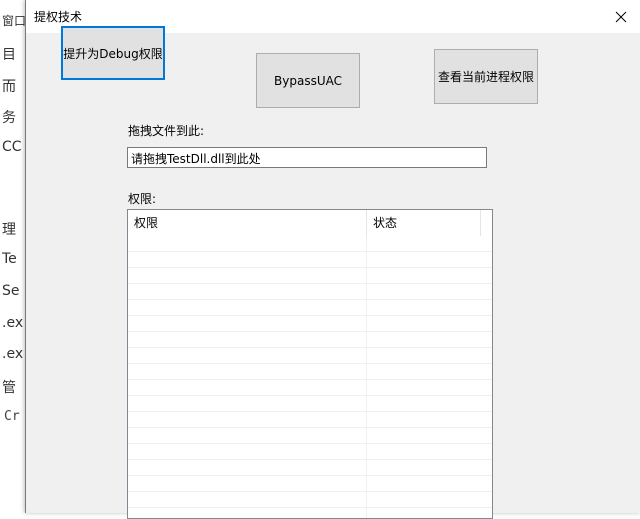 This screenshot has width=640, height=519. I want to click on close-icon, so click(621, 17).